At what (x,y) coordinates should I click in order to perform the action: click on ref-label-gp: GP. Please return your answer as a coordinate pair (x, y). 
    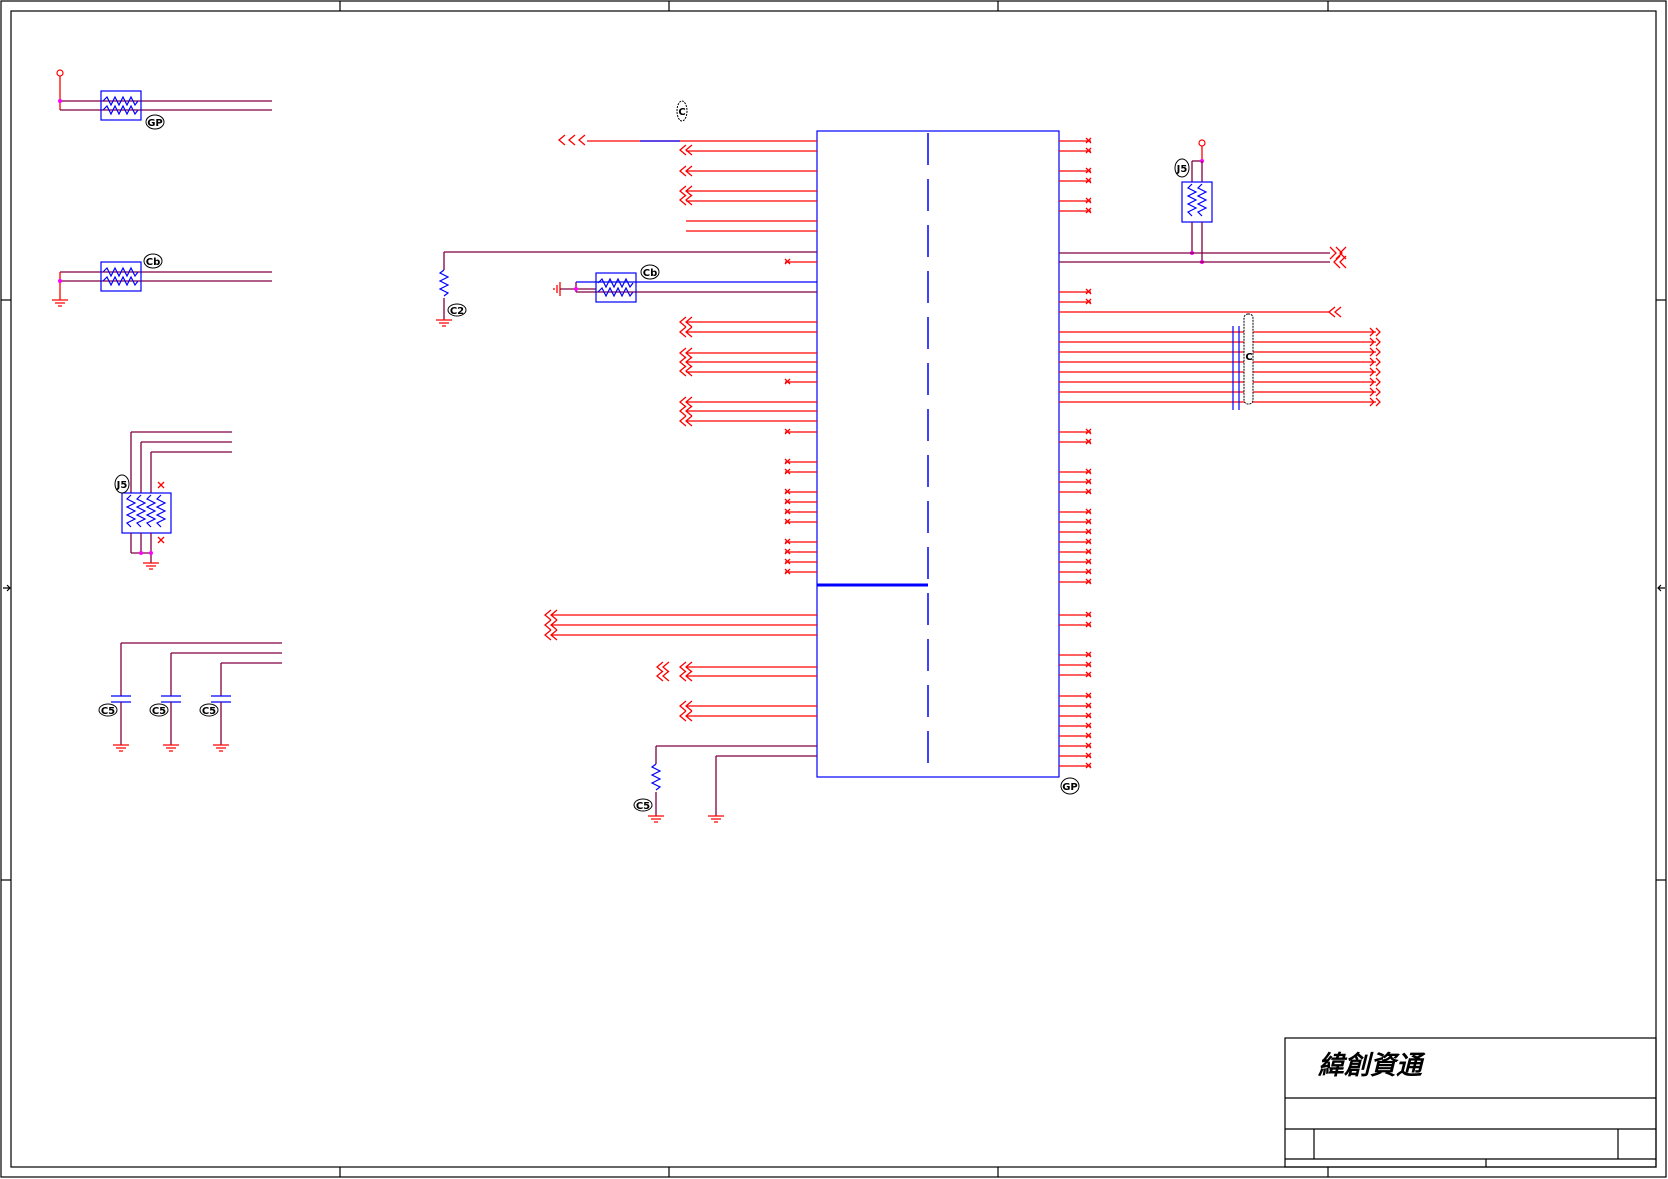
    Looking at the image, I should click on (155, 123).